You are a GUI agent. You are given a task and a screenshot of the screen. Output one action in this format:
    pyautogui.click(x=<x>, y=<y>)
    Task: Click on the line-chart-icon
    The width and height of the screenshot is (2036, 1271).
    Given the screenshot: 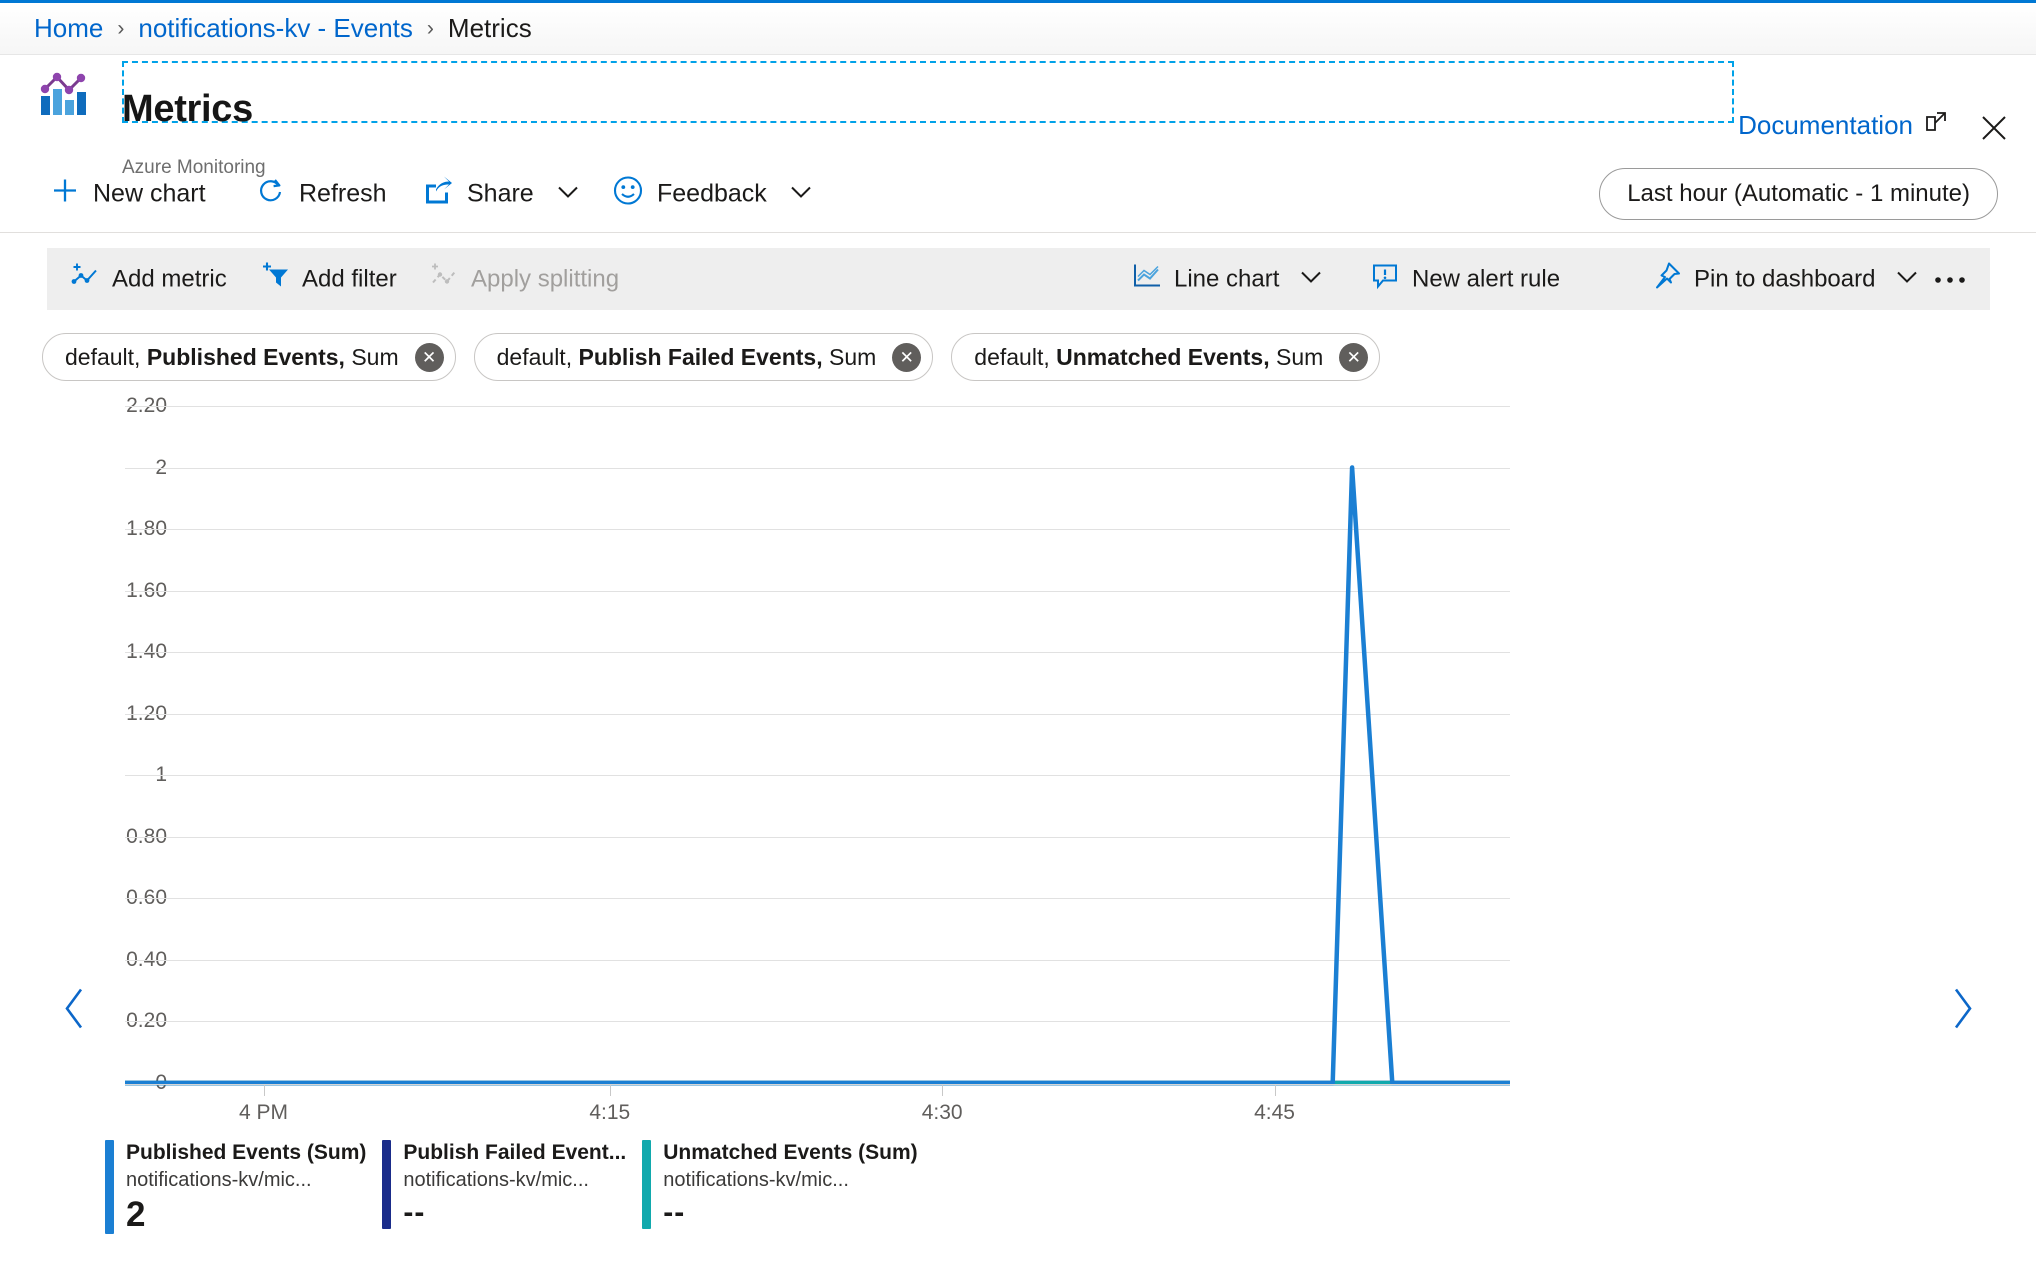 What is the action you would take?
    pyautogui.click(x=1147, y=279)
    